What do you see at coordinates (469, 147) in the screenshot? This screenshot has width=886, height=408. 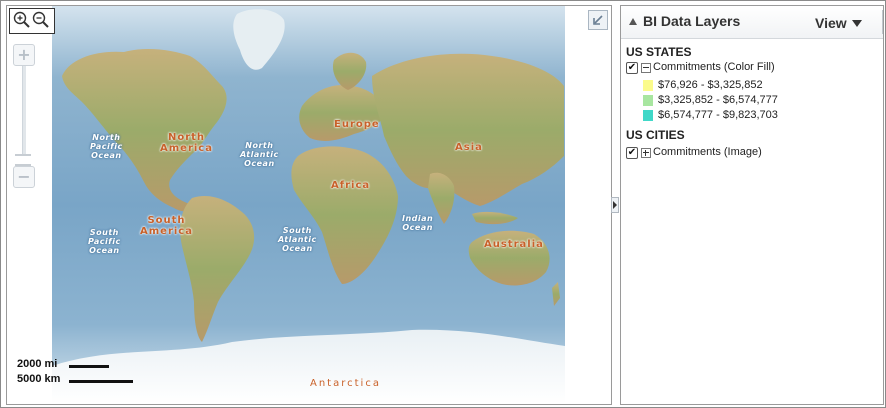 I see `continent-label-asia: Asia` at bounding box center [469, 147].